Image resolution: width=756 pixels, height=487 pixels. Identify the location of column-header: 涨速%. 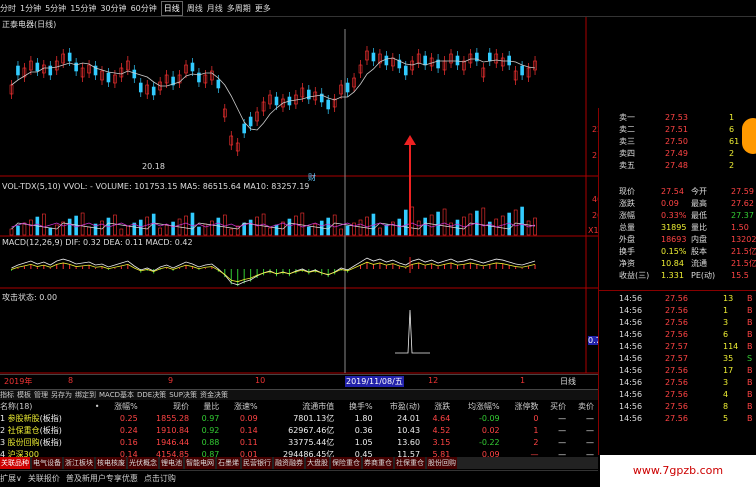
(242, 407).